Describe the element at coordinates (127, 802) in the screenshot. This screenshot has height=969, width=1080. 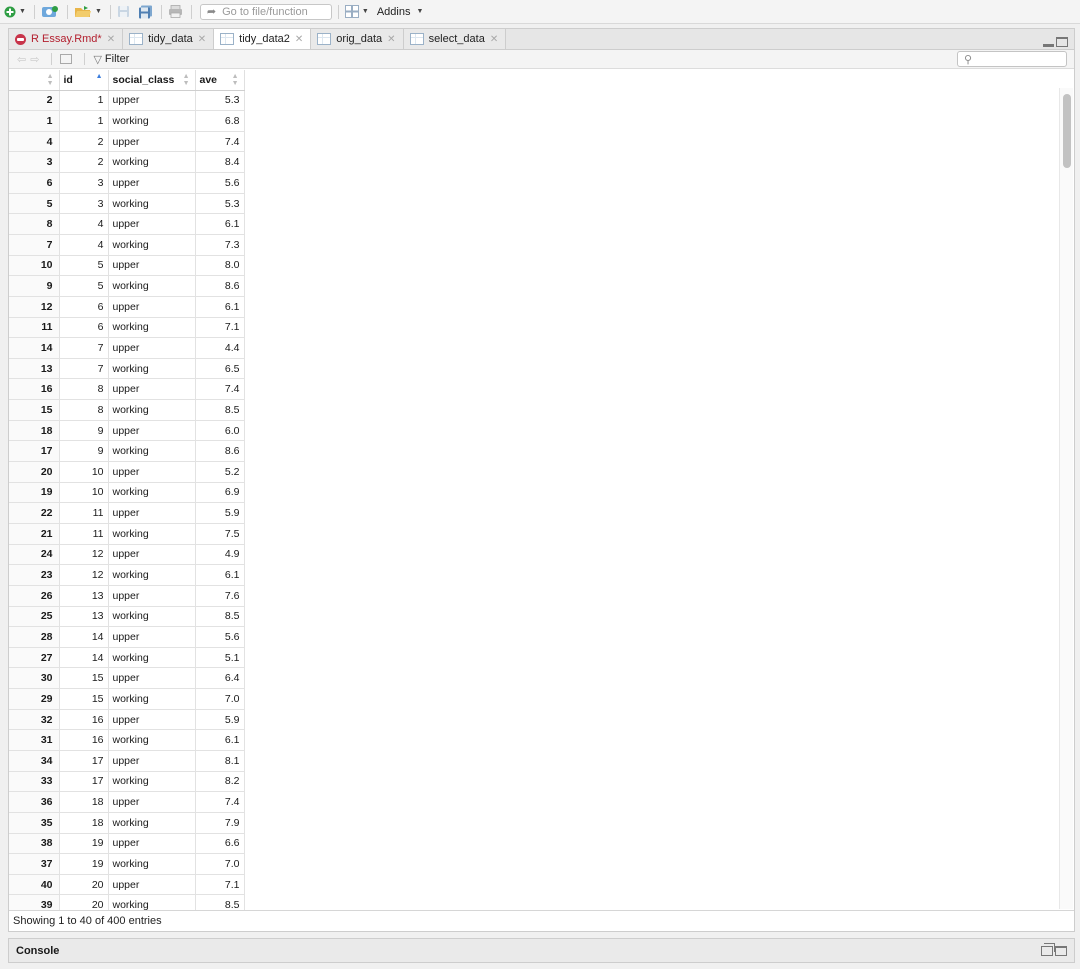
I see `table-row: 36 18 upper 7.4` at that location.